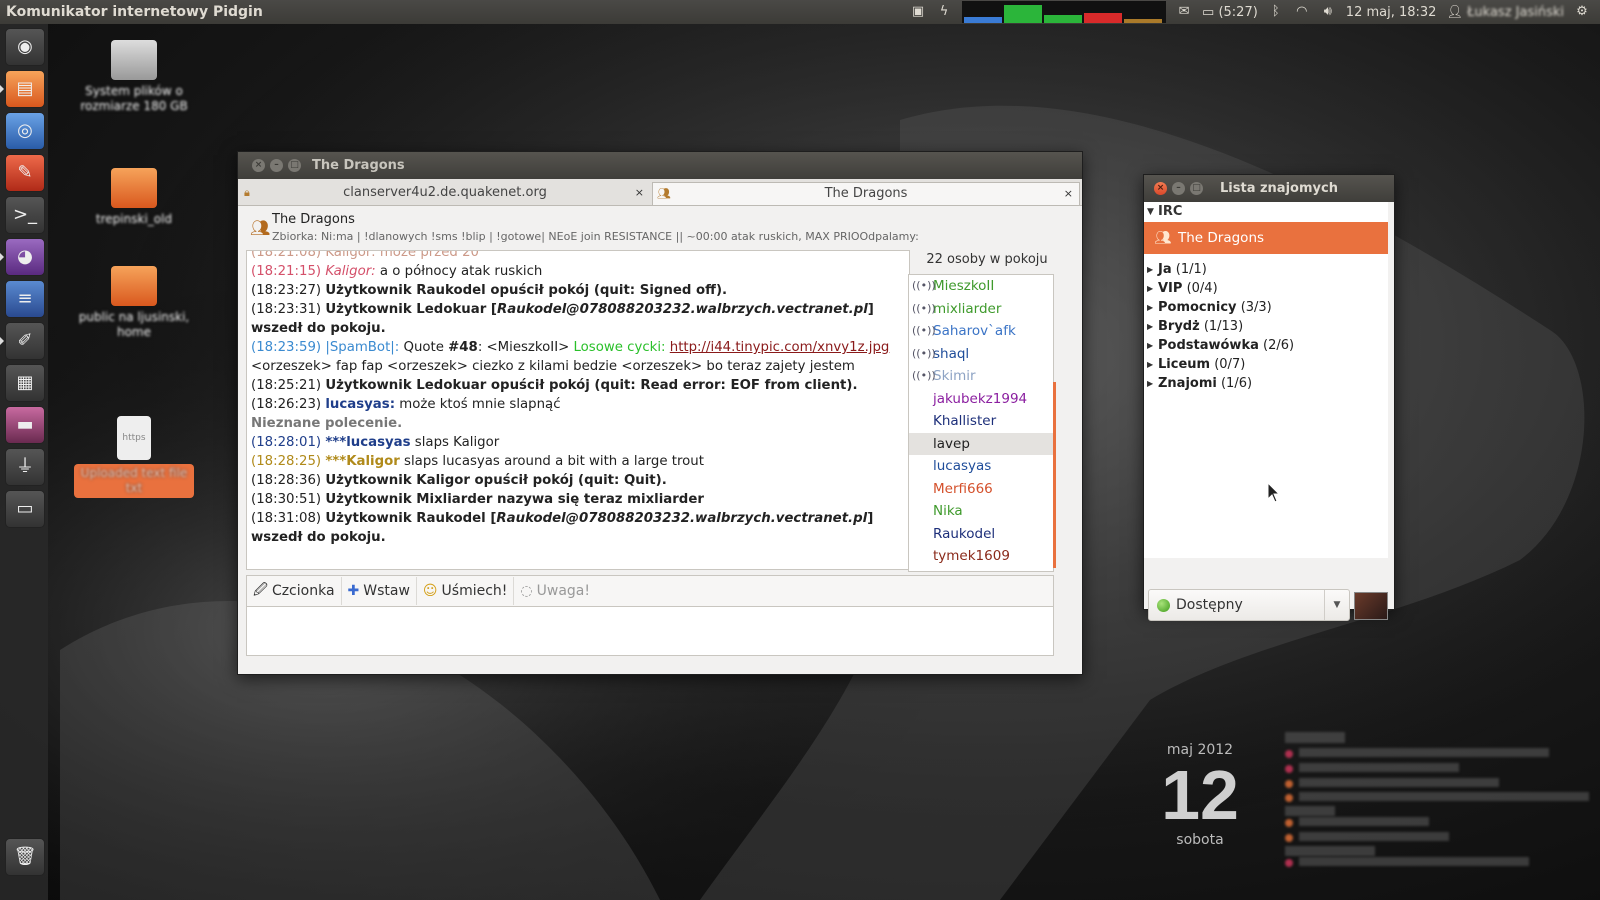 Image resolution: width=1600 pixels, height=900 pixels. What do you see at coordinates (368, 442) in the screenshot?
I see `nick: ***lucasyas` at bounding box center [368, 442].